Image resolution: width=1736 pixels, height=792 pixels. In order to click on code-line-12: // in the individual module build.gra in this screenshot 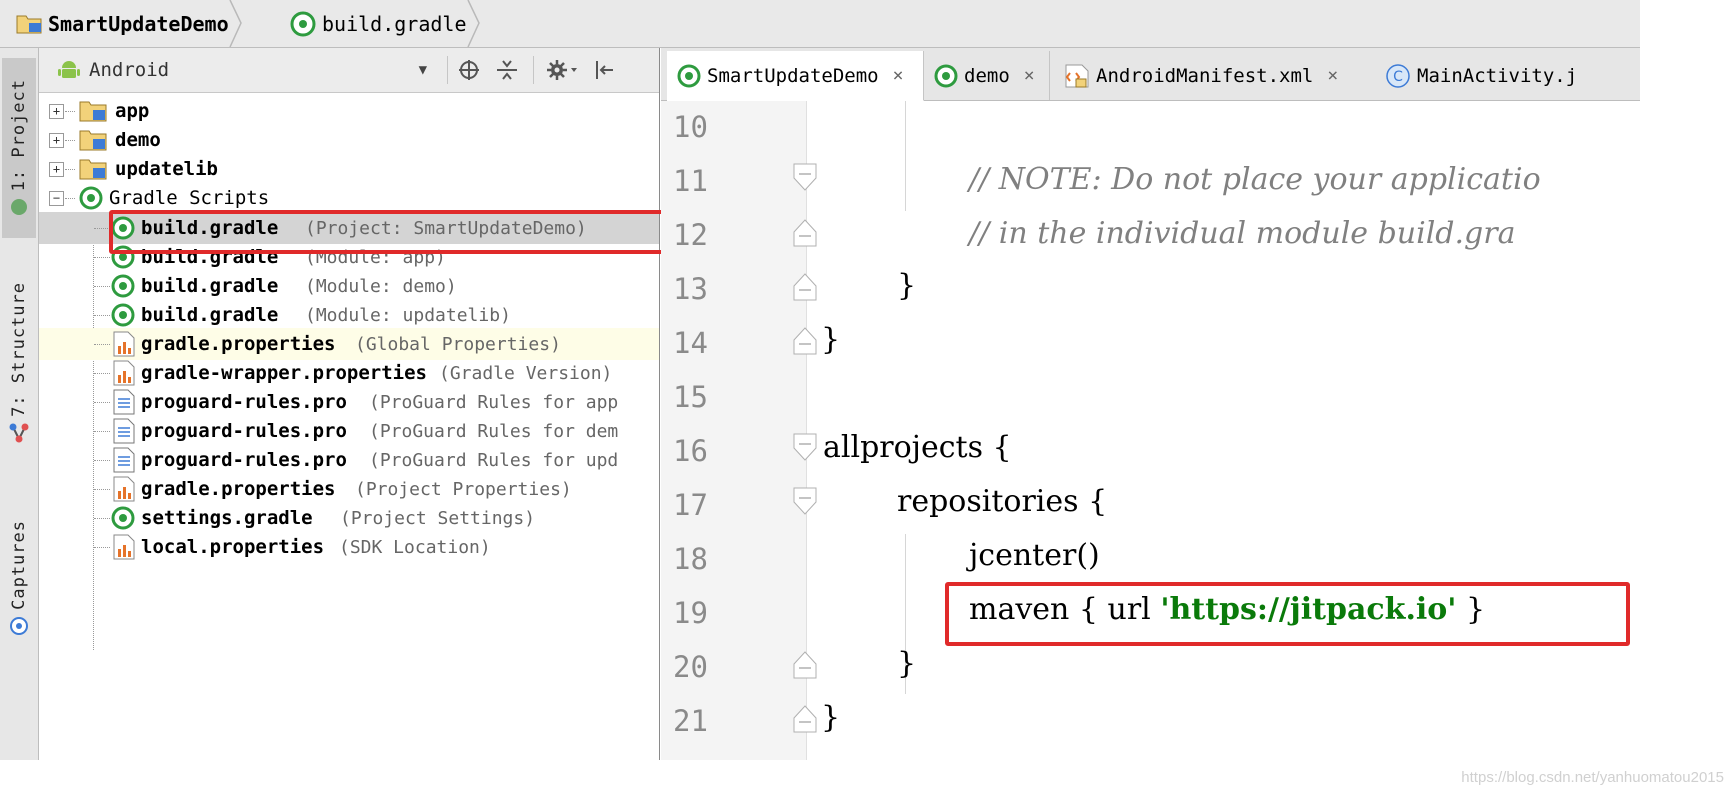, I will do `click(1242, 233)`.